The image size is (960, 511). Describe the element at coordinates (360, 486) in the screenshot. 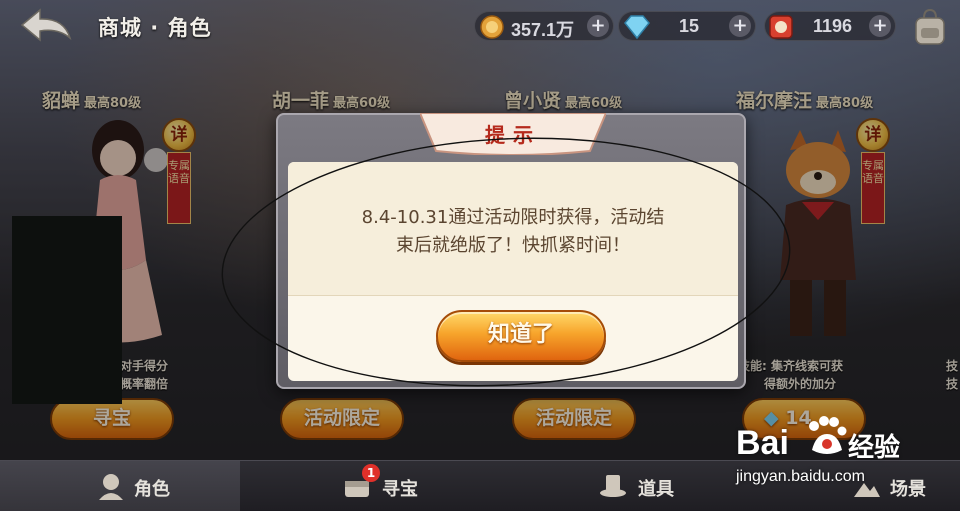

I see `tab-treasure: 1 寻宝` at that location.